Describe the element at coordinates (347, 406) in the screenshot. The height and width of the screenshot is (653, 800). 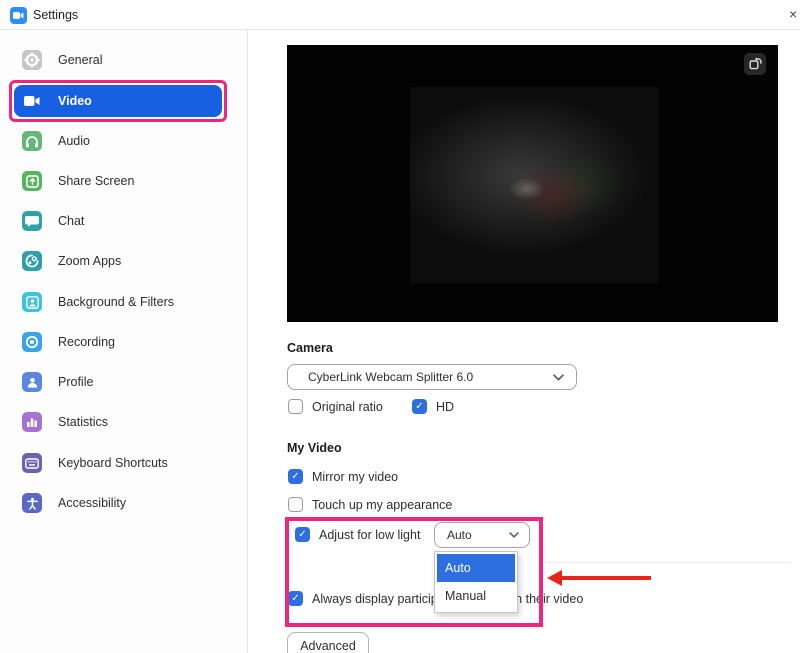
I see `original-ratio-label: Original ratio` at that location.